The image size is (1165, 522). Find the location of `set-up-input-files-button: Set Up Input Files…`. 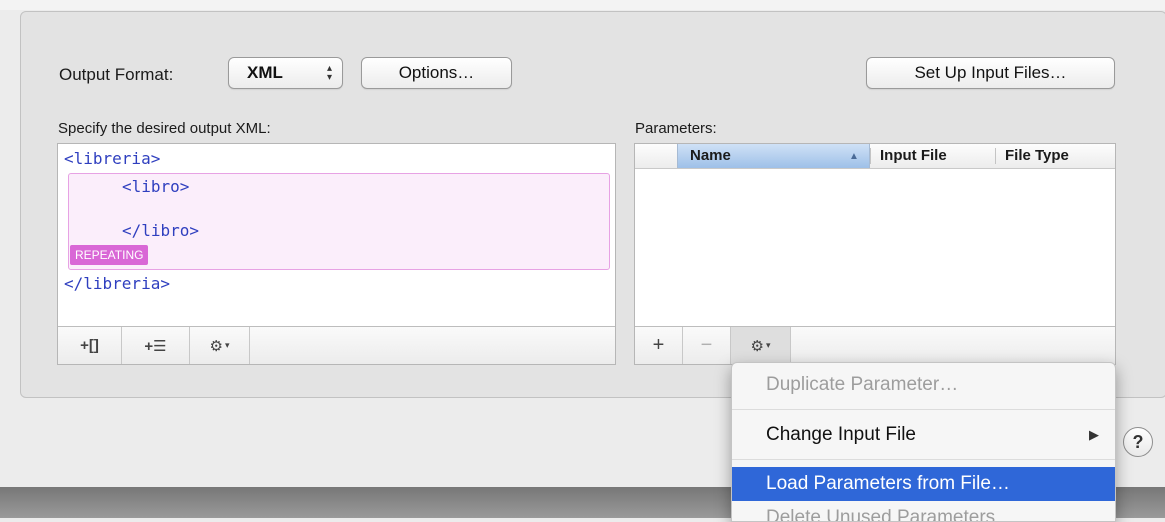

set-up-input-files-button: Set Up Input Files… is located at coordinates (990, 73).